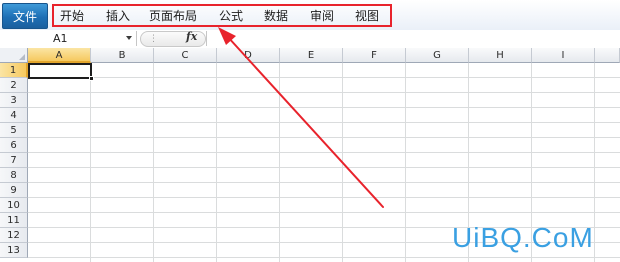  Describe the element at coordinates (14, 85) in the screenshot. I see `row-header-2: 2` at that location.